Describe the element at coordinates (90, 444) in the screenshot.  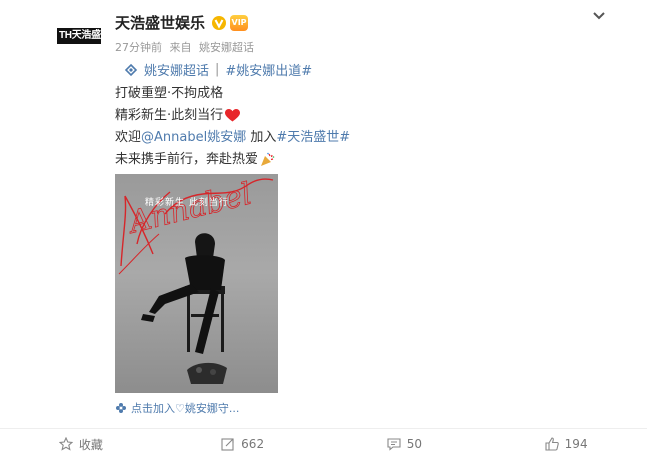
I see `favorite-label: 收藏` at that location.